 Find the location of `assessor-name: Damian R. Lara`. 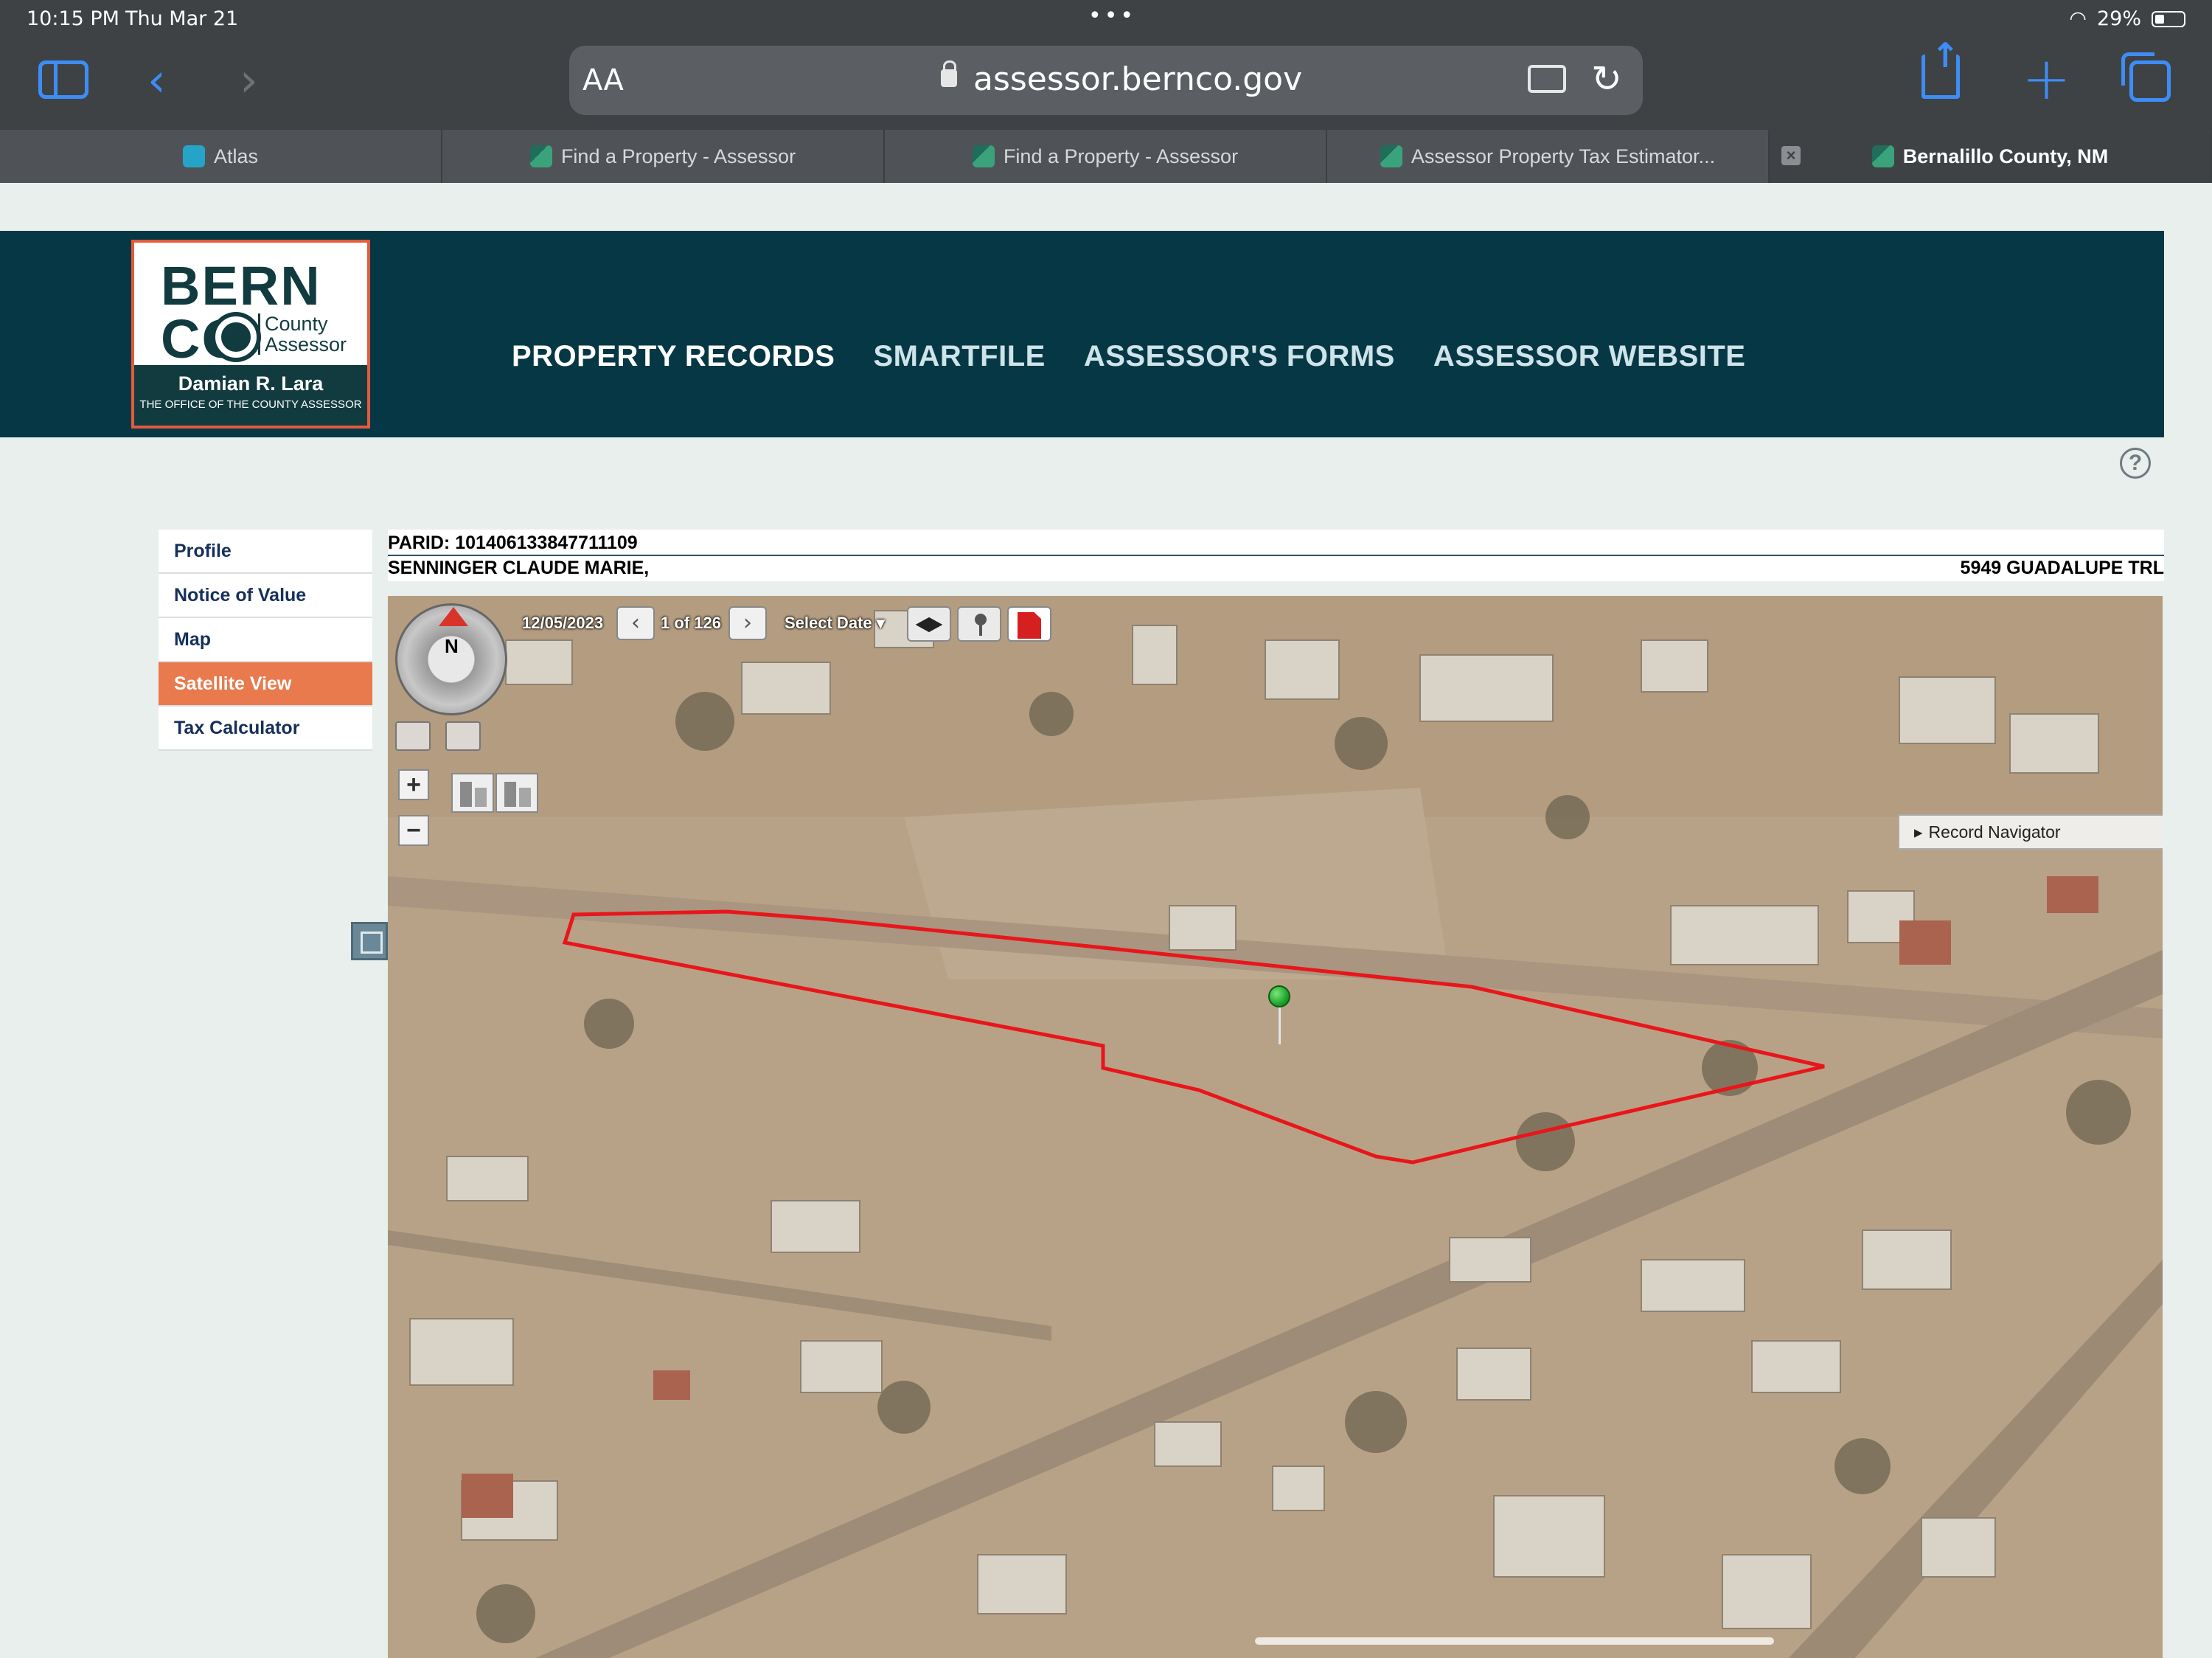

assessor-name: Damian R. Lara is located at coordinates (251, 383).